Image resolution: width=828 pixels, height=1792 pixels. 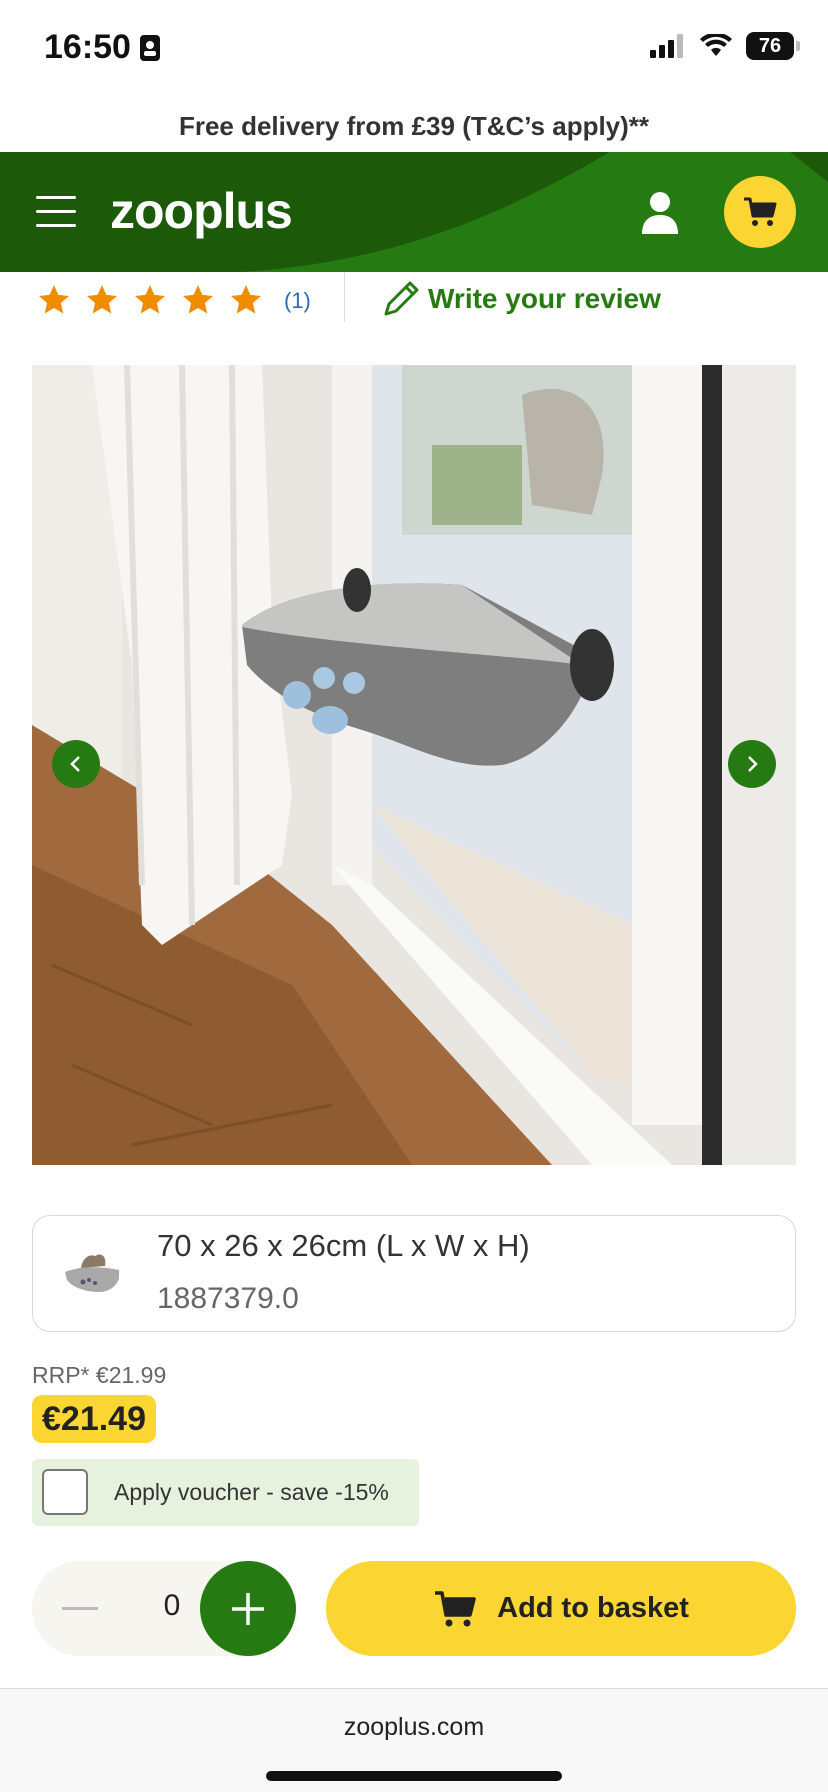 I want to click on review-count-link: (1), so click(x=297, y=301).